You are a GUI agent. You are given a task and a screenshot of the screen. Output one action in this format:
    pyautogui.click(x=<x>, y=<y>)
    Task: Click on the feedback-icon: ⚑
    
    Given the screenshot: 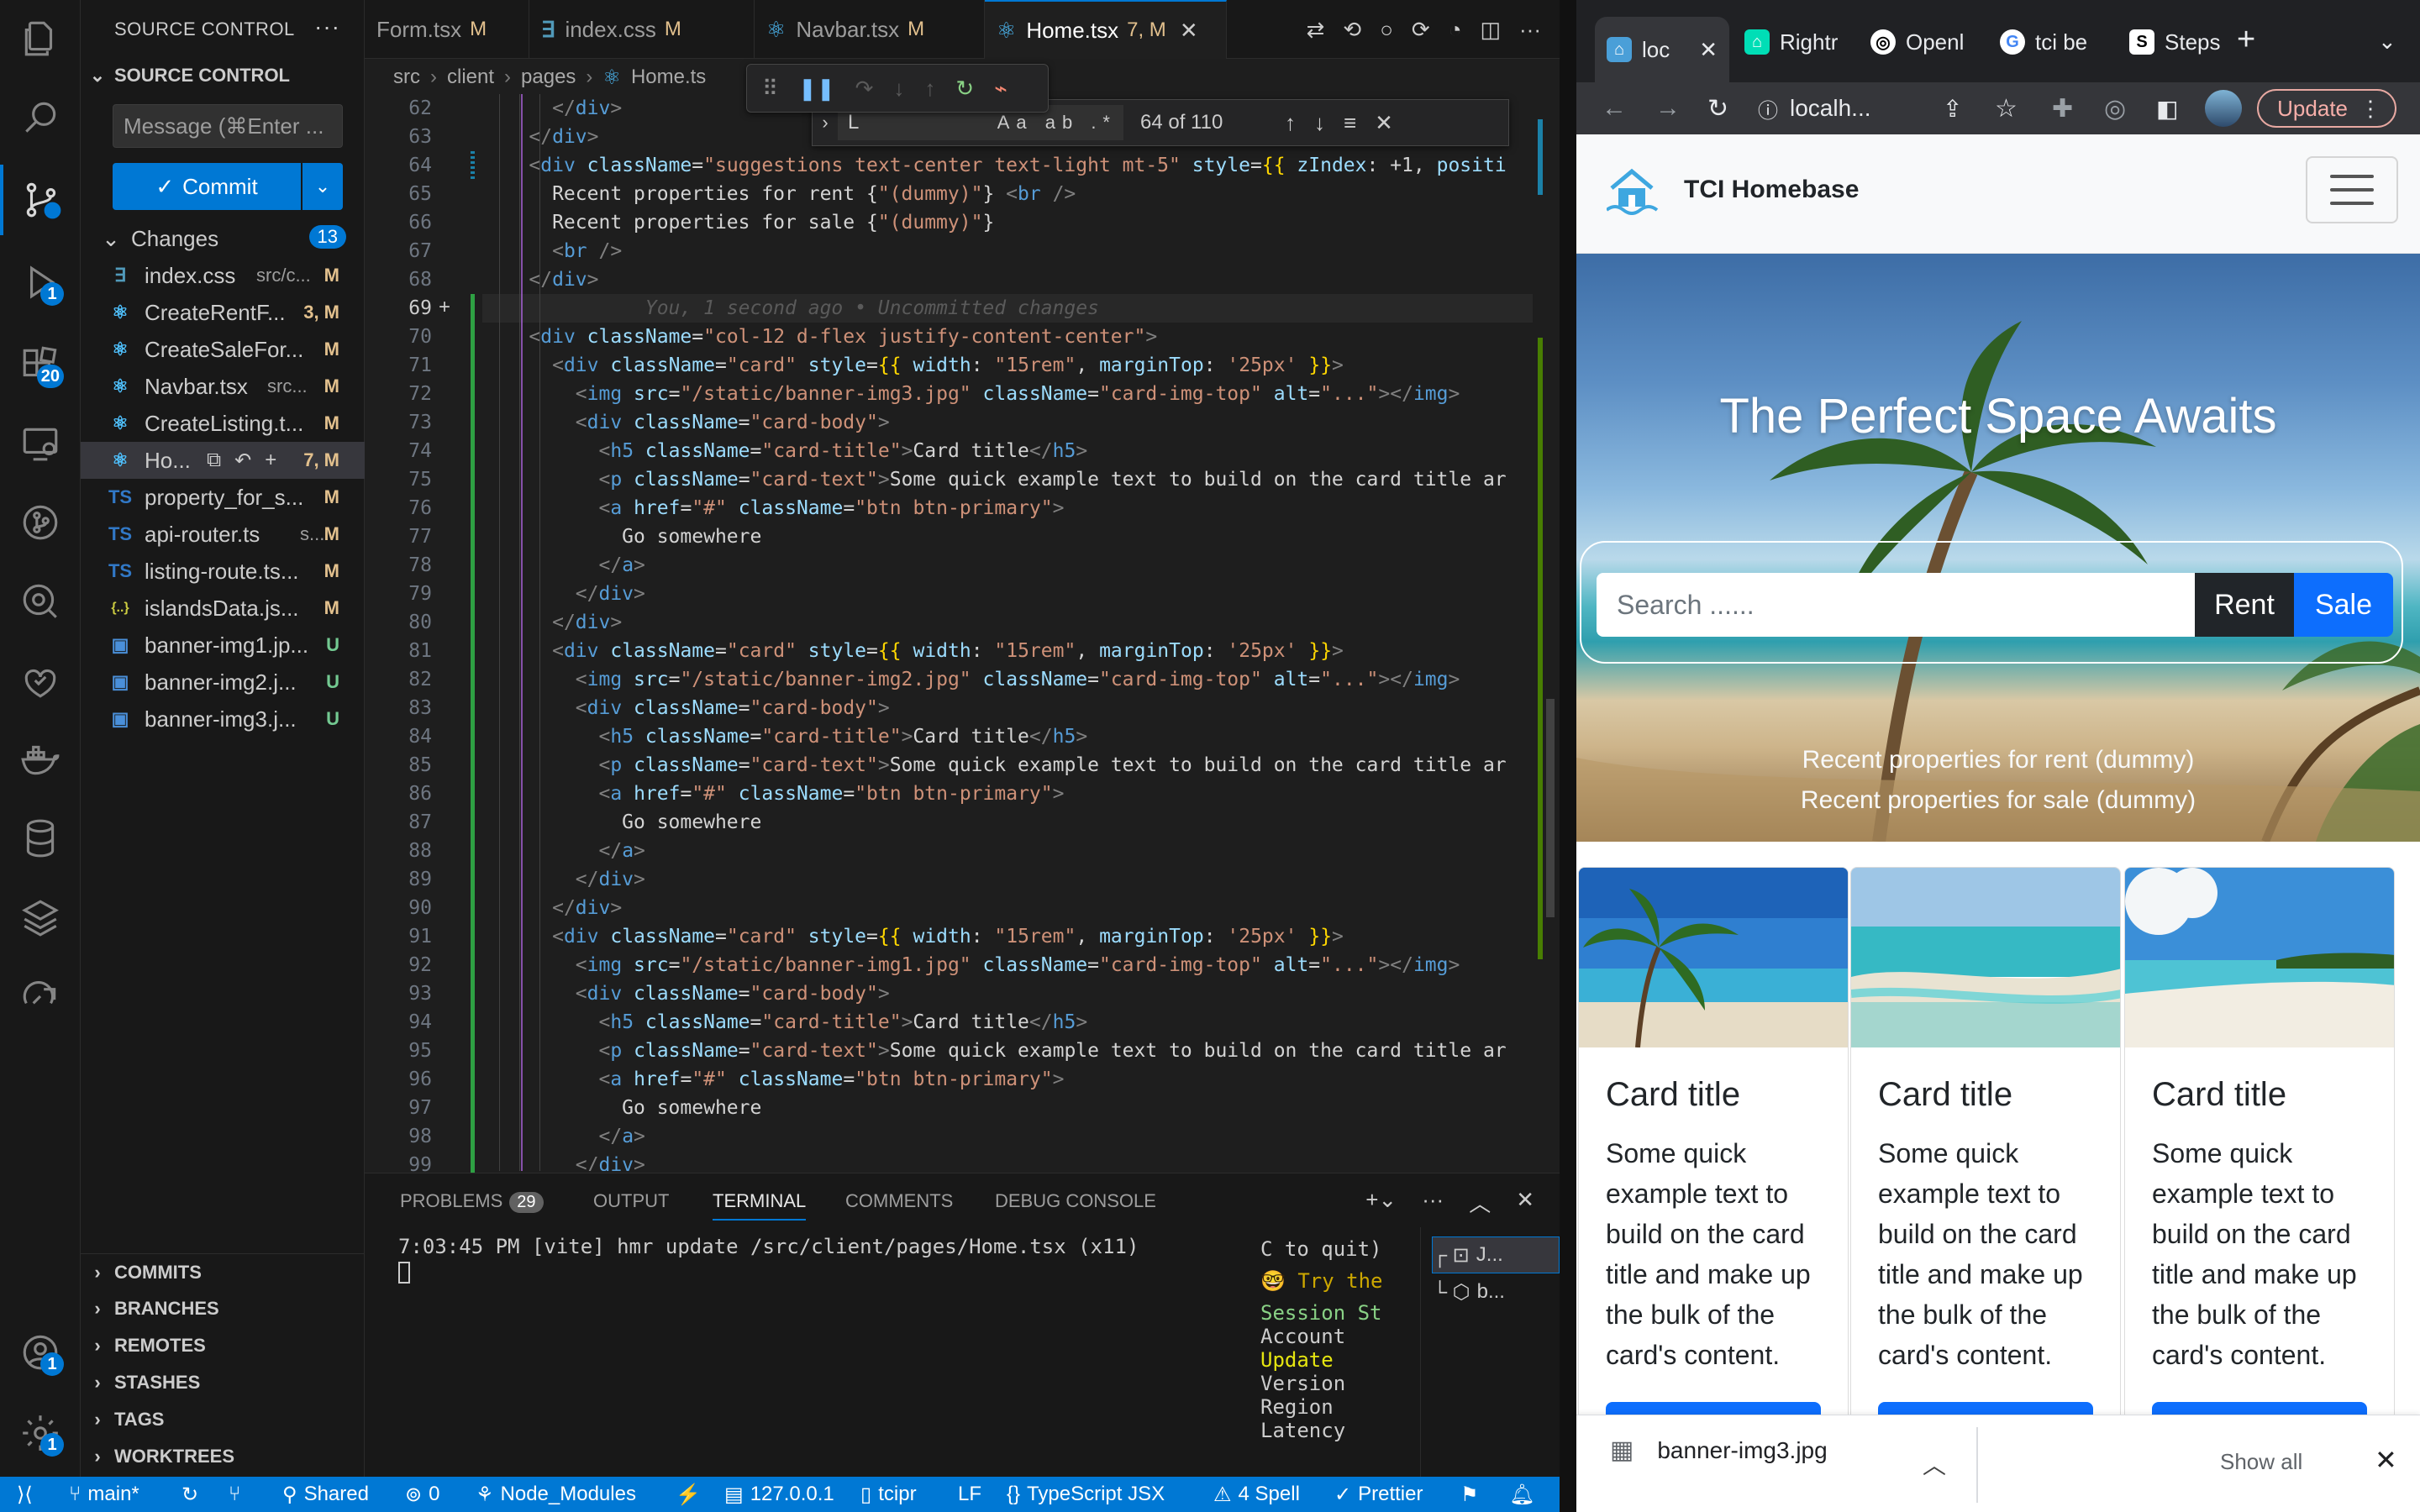 What is the action you would take?
    pyautogui.click(x=1469, y=1494)
    